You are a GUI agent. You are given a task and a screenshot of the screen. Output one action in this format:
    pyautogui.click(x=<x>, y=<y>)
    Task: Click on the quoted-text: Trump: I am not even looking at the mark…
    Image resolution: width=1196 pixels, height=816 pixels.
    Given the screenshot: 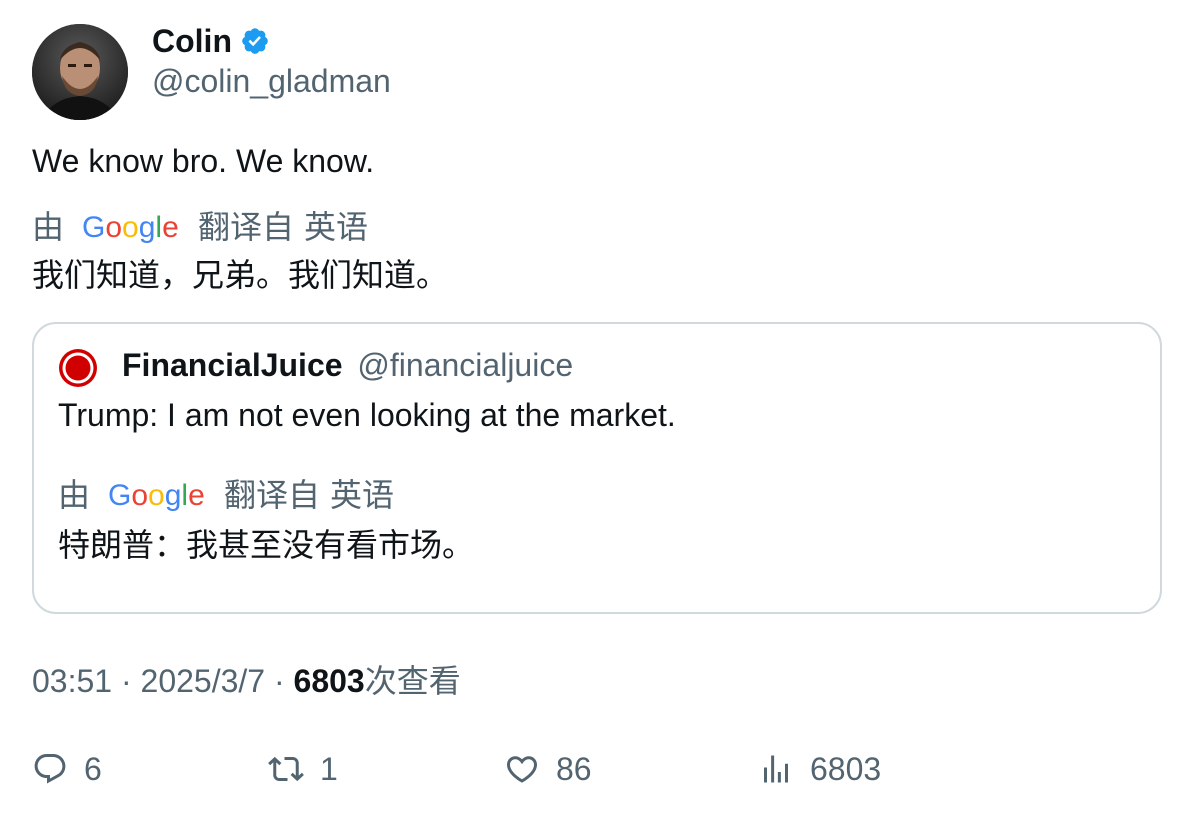 What is the action you would take?
    pyautogui.click(x=367, y=415)
    